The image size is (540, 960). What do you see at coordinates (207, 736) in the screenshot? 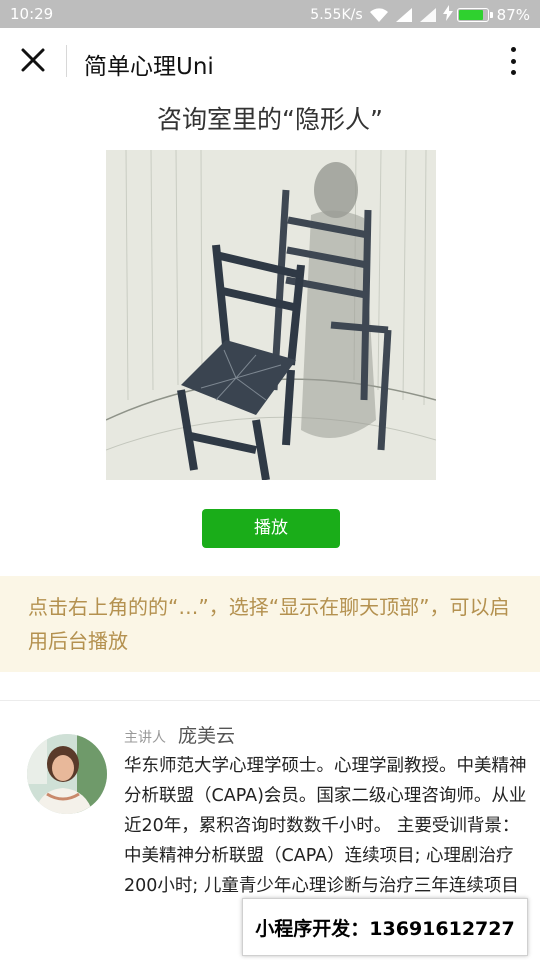
I see `speaker-name: 庞美云` at bounding box center [207, 736].